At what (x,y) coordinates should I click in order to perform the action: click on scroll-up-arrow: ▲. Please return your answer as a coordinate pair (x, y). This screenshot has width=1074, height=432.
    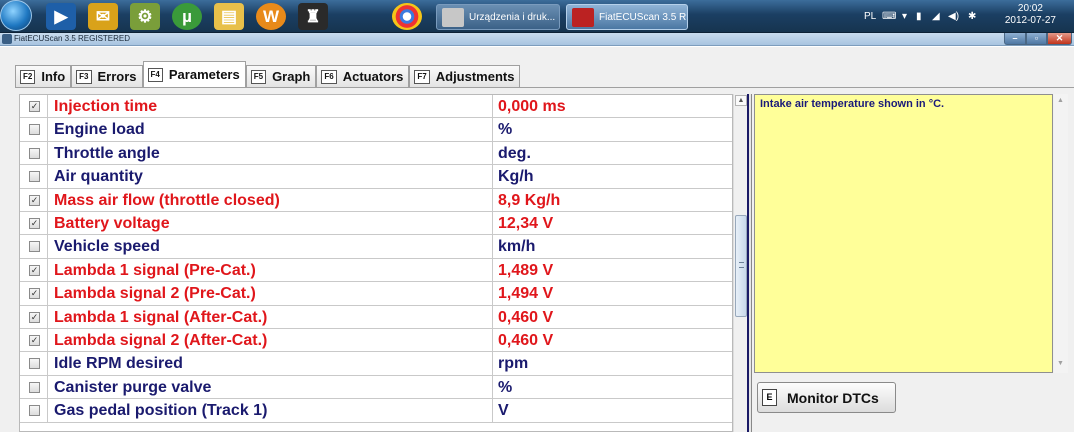
    Looking at the image, I should click on (741, 100).